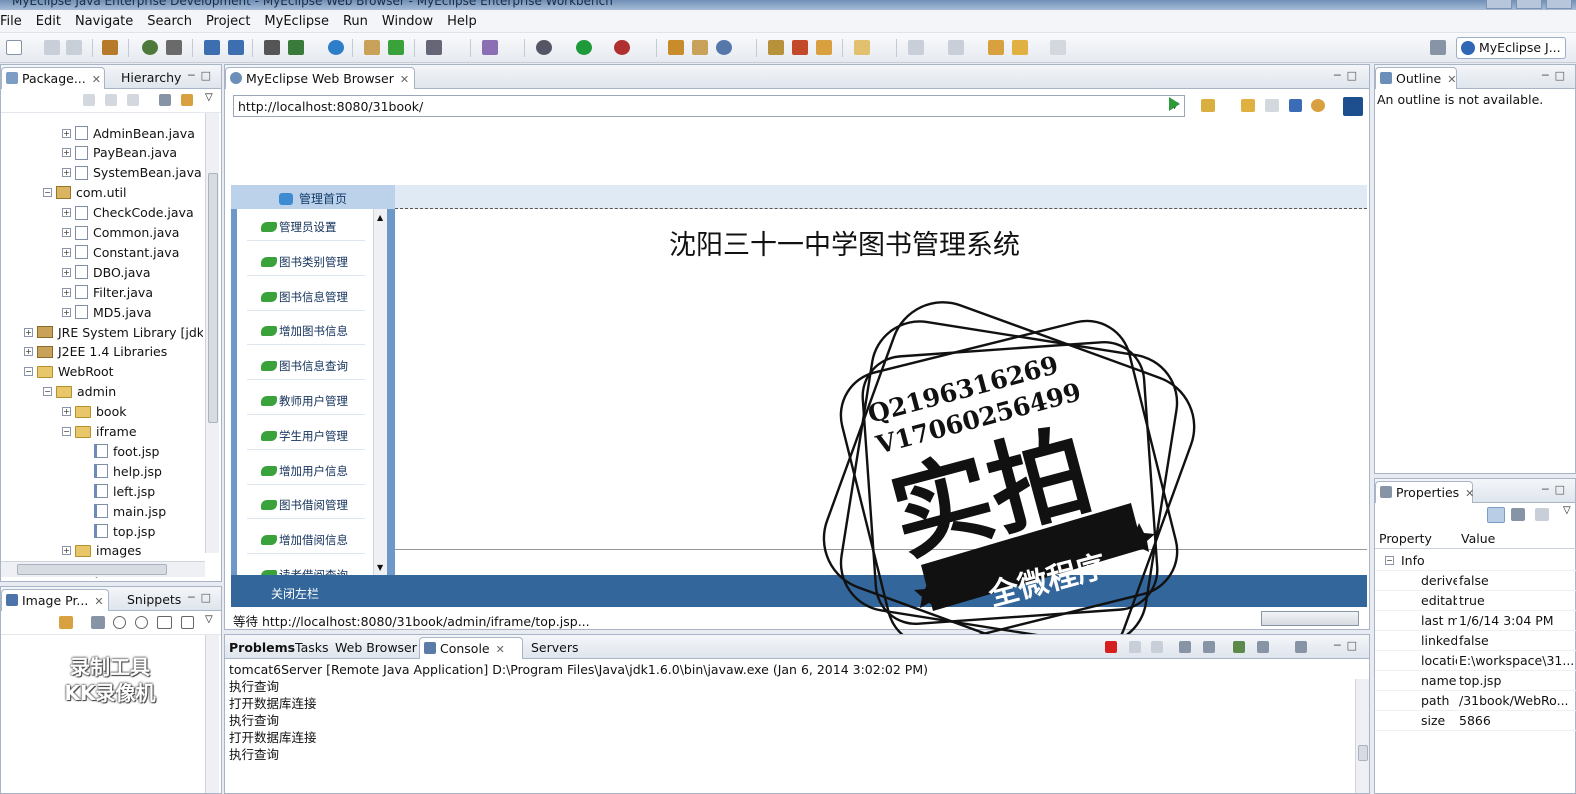 The height and width of the screenshot is (794, 1576). Describe the element at coordinates (69, 372) in the screenshot. I see `tree-item: − WebRoot` at that location.